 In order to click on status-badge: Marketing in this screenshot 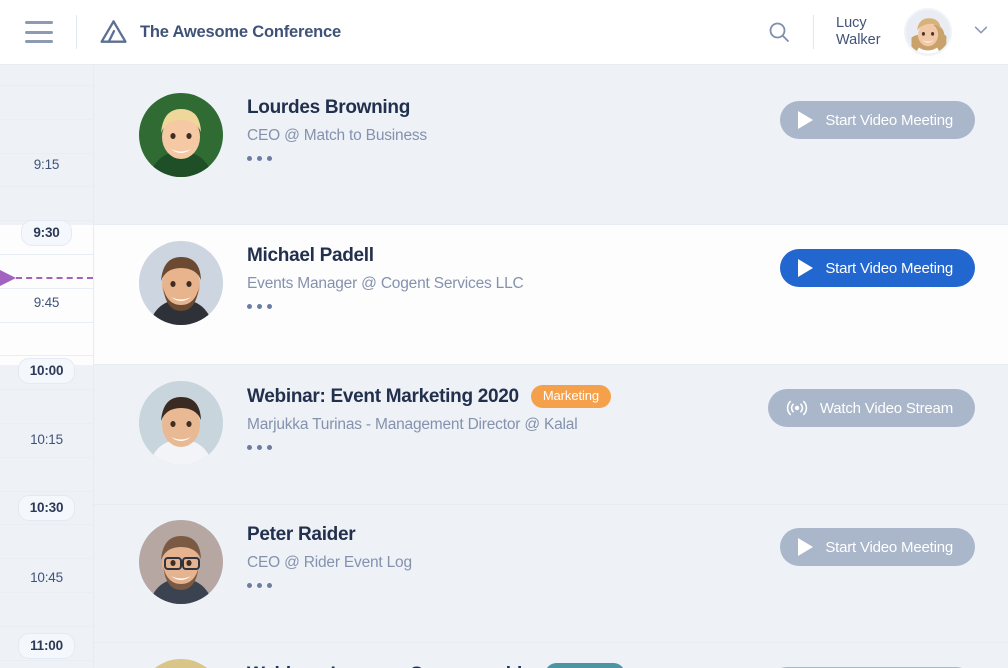, I will do `click(571, 396)`.